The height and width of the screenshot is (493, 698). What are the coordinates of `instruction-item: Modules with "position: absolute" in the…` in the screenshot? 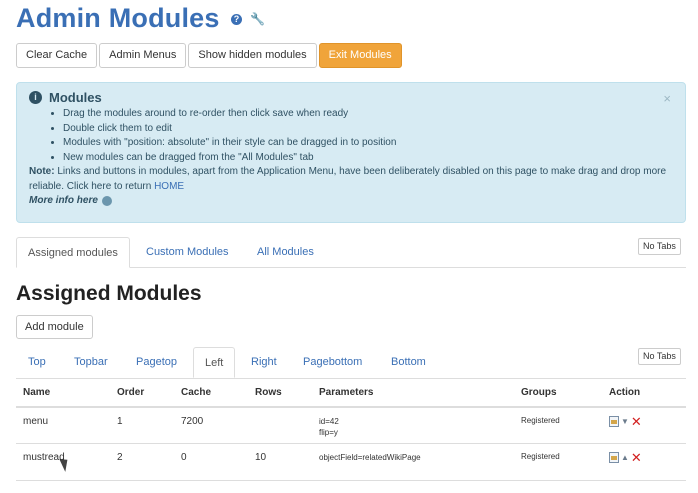 It's located at (368, 143).